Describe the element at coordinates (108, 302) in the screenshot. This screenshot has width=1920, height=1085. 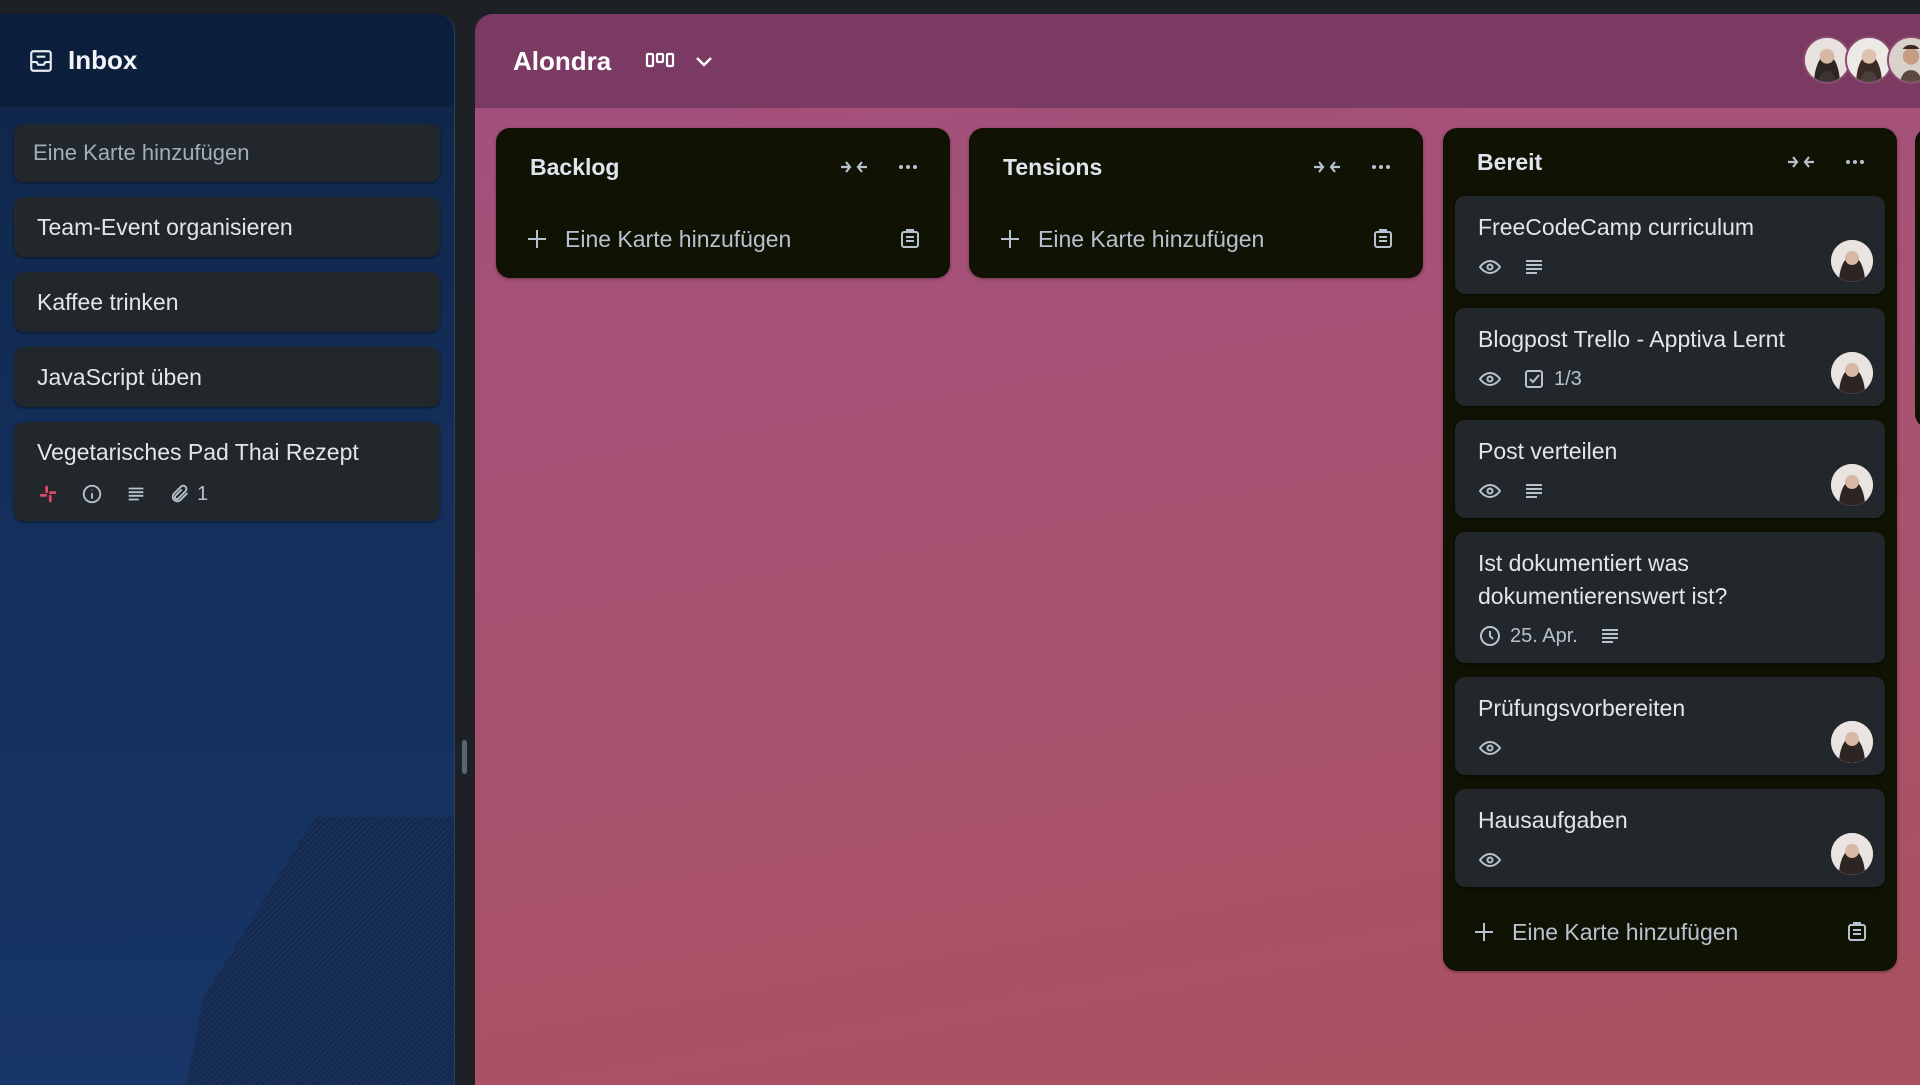
I see `card-title: Kaffee trinken` at that location.